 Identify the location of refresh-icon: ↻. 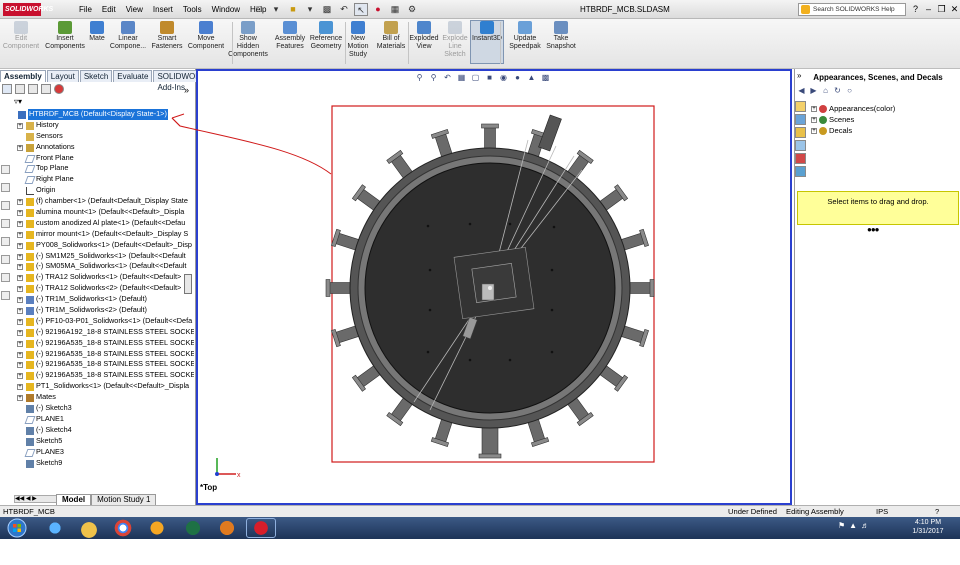
(837, 90).